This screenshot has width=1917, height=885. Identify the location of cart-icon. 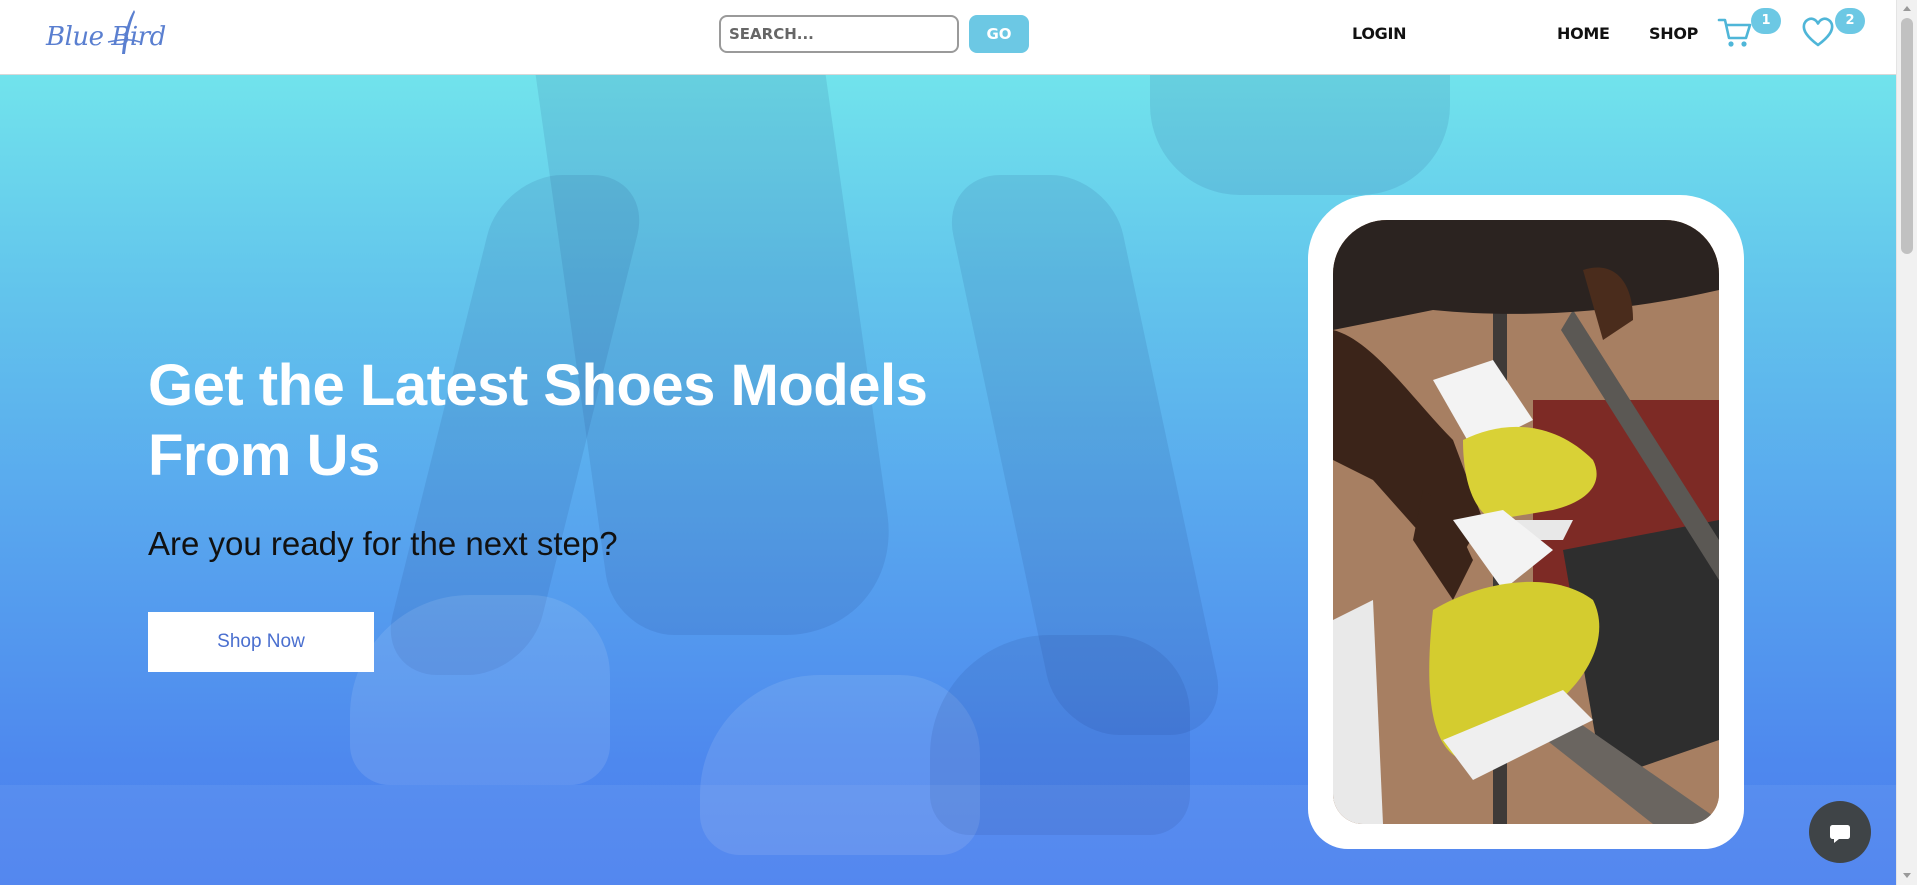
(1734, 32).